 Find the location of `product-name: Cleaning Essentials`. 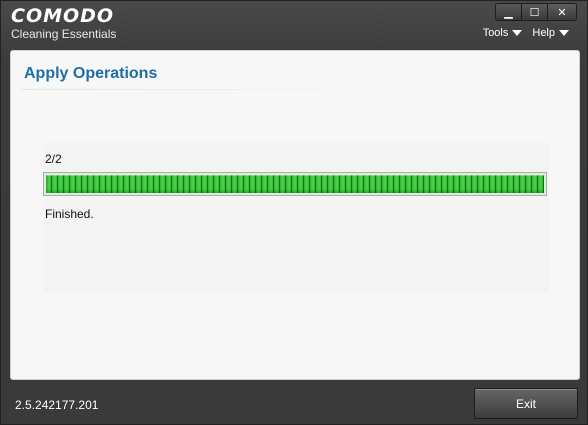

product-name: Cleaning Essentials is located at coordinates (64, 34).